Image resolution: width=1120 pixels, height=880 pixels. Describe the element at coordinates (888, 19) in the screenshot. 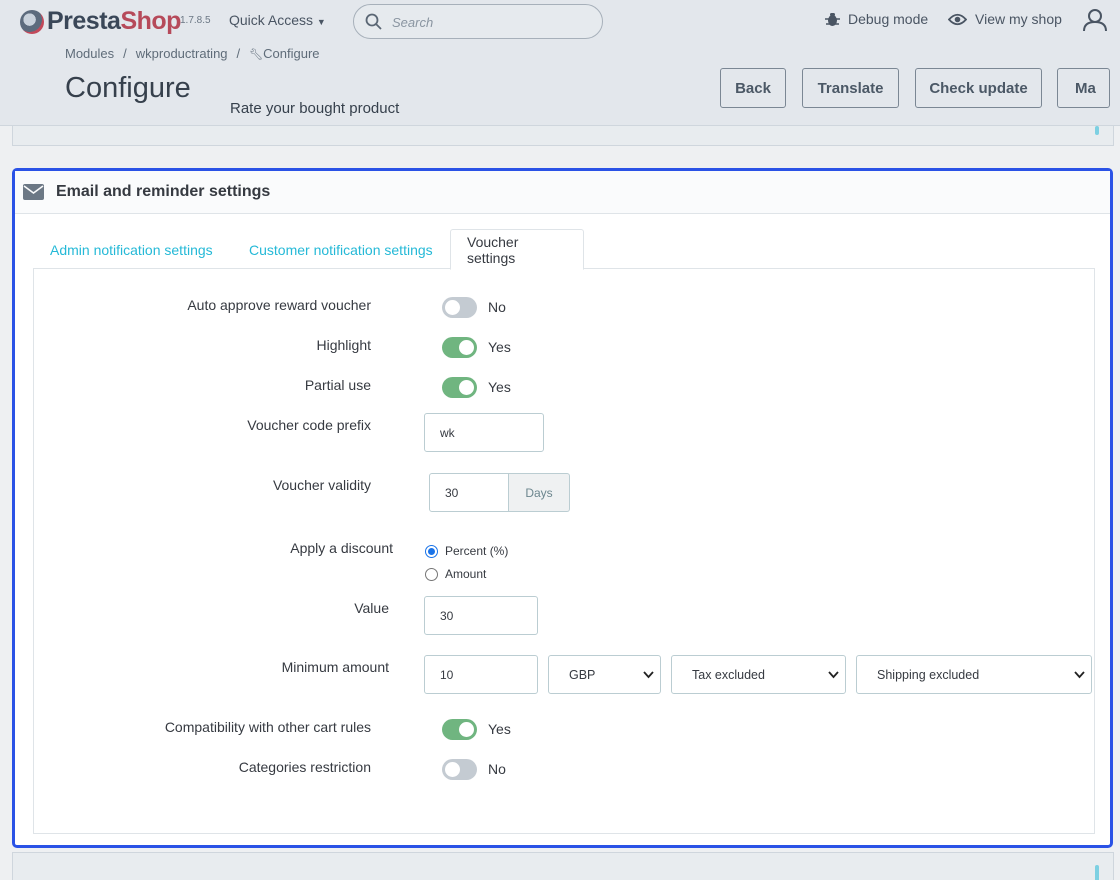

I see `debug-mode-label: Debug mode` at that location.